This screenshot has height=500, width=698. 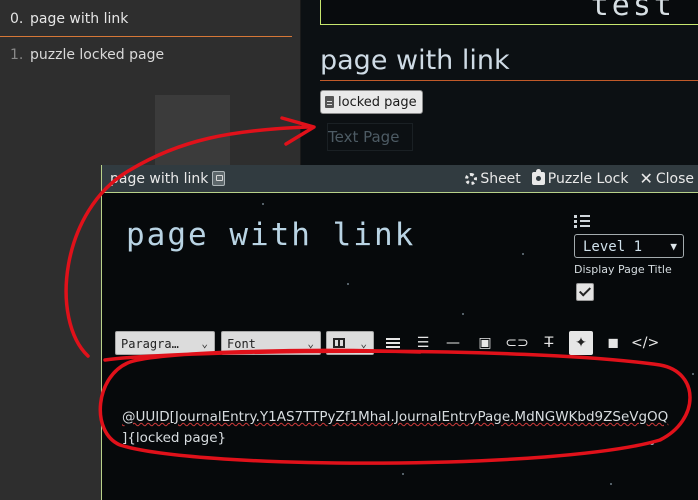 I want to click on level-select: Level 1 ▼, so click(x=629, y=246).